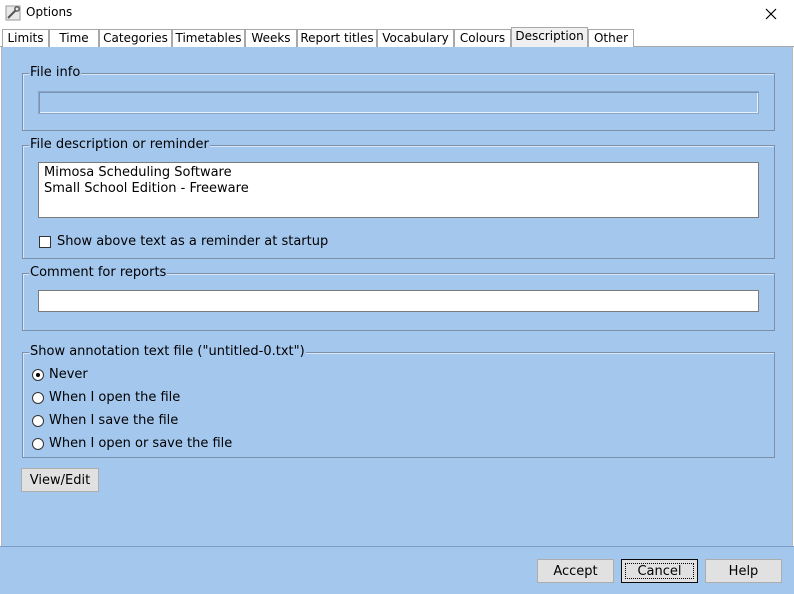 This screenshot has width=794, height=594. What do you see at coordinates (415, 38) in the screenshot?
I see `tab-vocabulary: Vocabulary` at bounding box center [415, 38].